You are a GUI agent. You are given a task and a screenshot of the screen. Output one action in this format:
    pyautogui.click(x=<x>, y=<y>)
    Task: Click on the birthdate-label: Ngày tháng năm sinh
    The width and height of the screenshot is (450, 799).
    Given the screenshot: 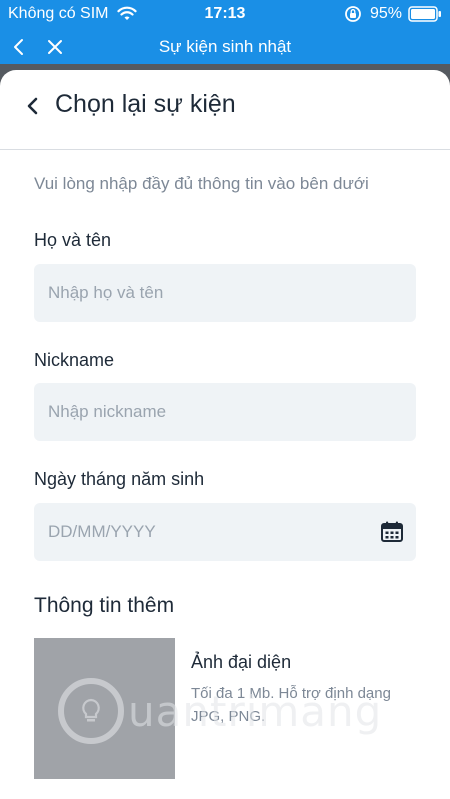 What is the action you would take?
    pyautogui.click(x=119, y=479)
    